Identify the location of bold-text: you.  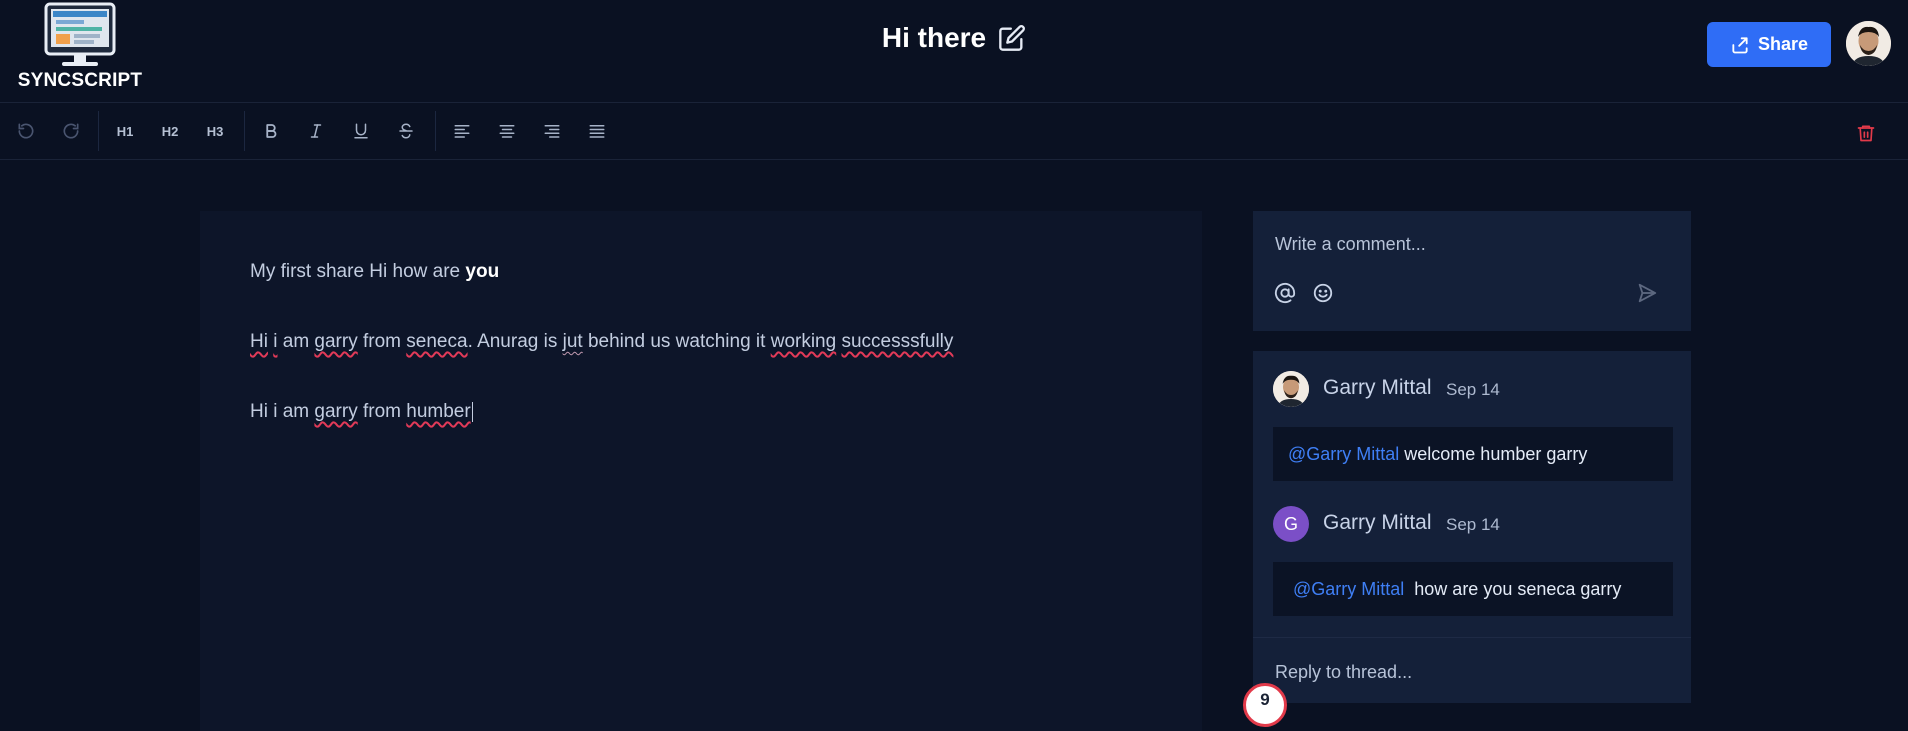
(482, 271).